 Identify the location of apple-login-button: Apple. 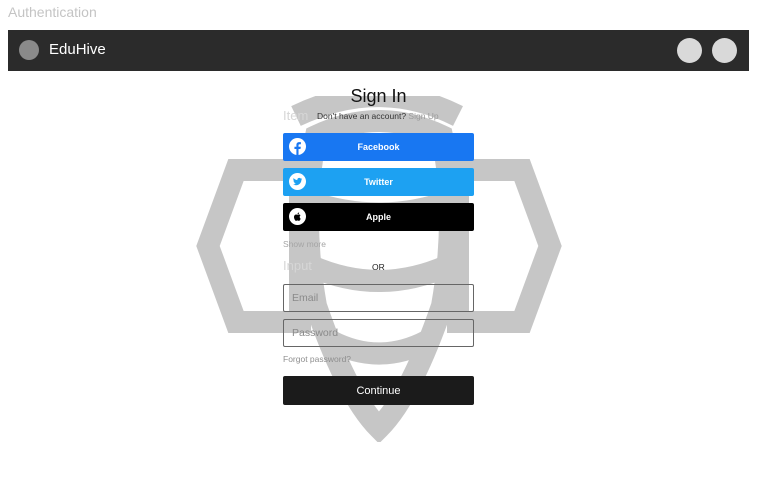
(378, 217).